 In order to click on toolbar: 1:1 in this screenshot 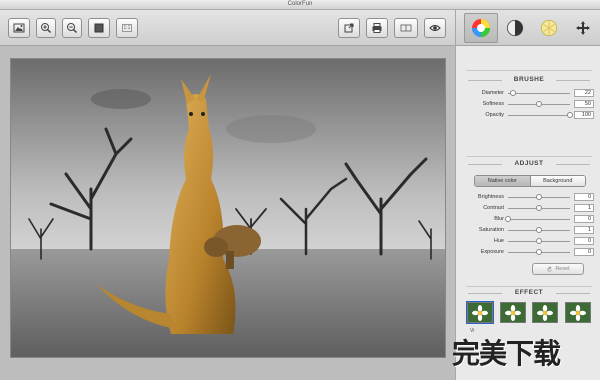, I will do `click(227, 28)`.